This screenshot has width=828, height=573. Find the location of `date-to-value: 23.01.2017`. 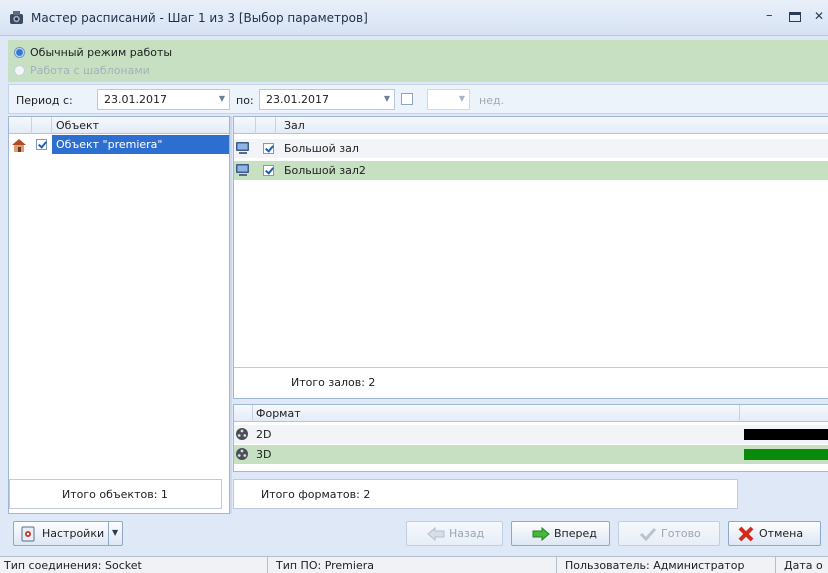

date-to-value: 23.01.2017 is located at coordinates (297, 99).